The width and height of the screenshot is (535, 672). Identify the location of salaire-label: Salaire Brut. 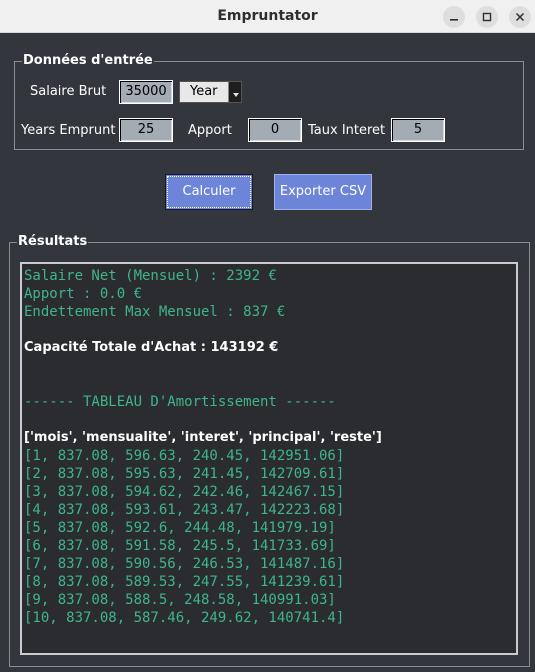
(68, 91).